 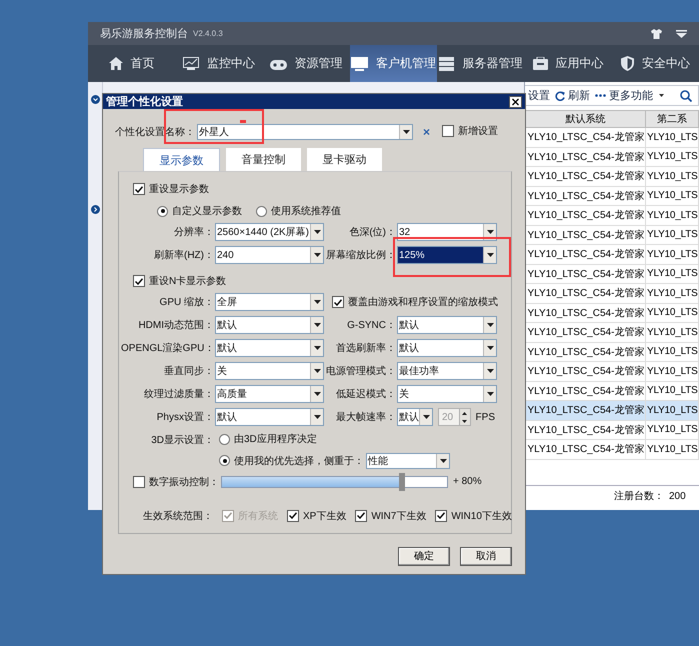 What do you see at coordinates (184, 255) in the screenshot?
I see `field-label: 刷新率(HZ)：` at bounding box center [184, 255].